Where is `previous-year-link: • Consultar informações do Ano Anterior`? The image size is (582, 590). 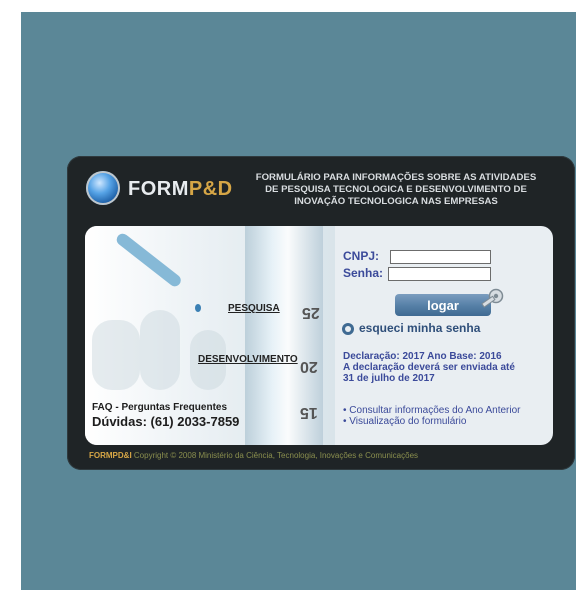 previous-year-link: • Consultar informações do Ano Anterior is located at coordinates (448, 410).